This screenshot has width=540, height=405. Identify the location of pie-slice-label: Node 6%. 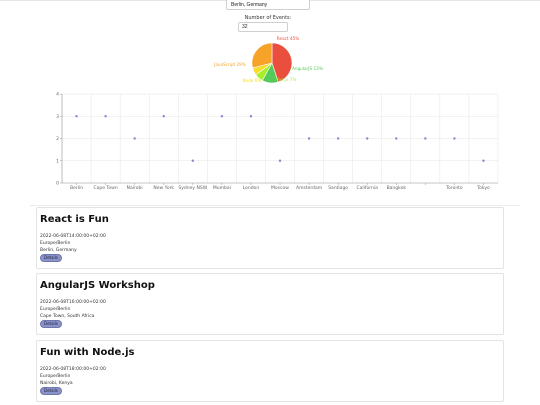
(252, 80).